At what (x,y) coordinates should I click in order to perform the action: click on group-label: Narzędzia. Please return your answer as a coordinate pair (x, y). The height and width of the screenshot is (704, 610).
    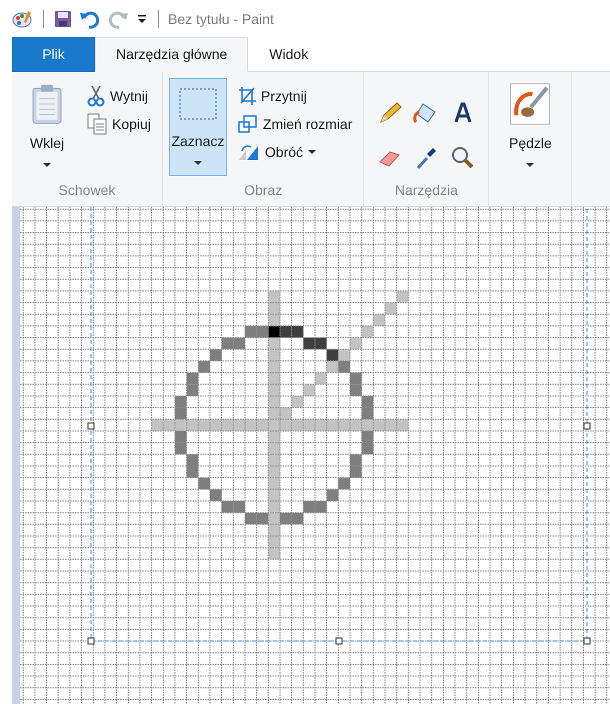
    Looking at the image, I should click on (426, 190).